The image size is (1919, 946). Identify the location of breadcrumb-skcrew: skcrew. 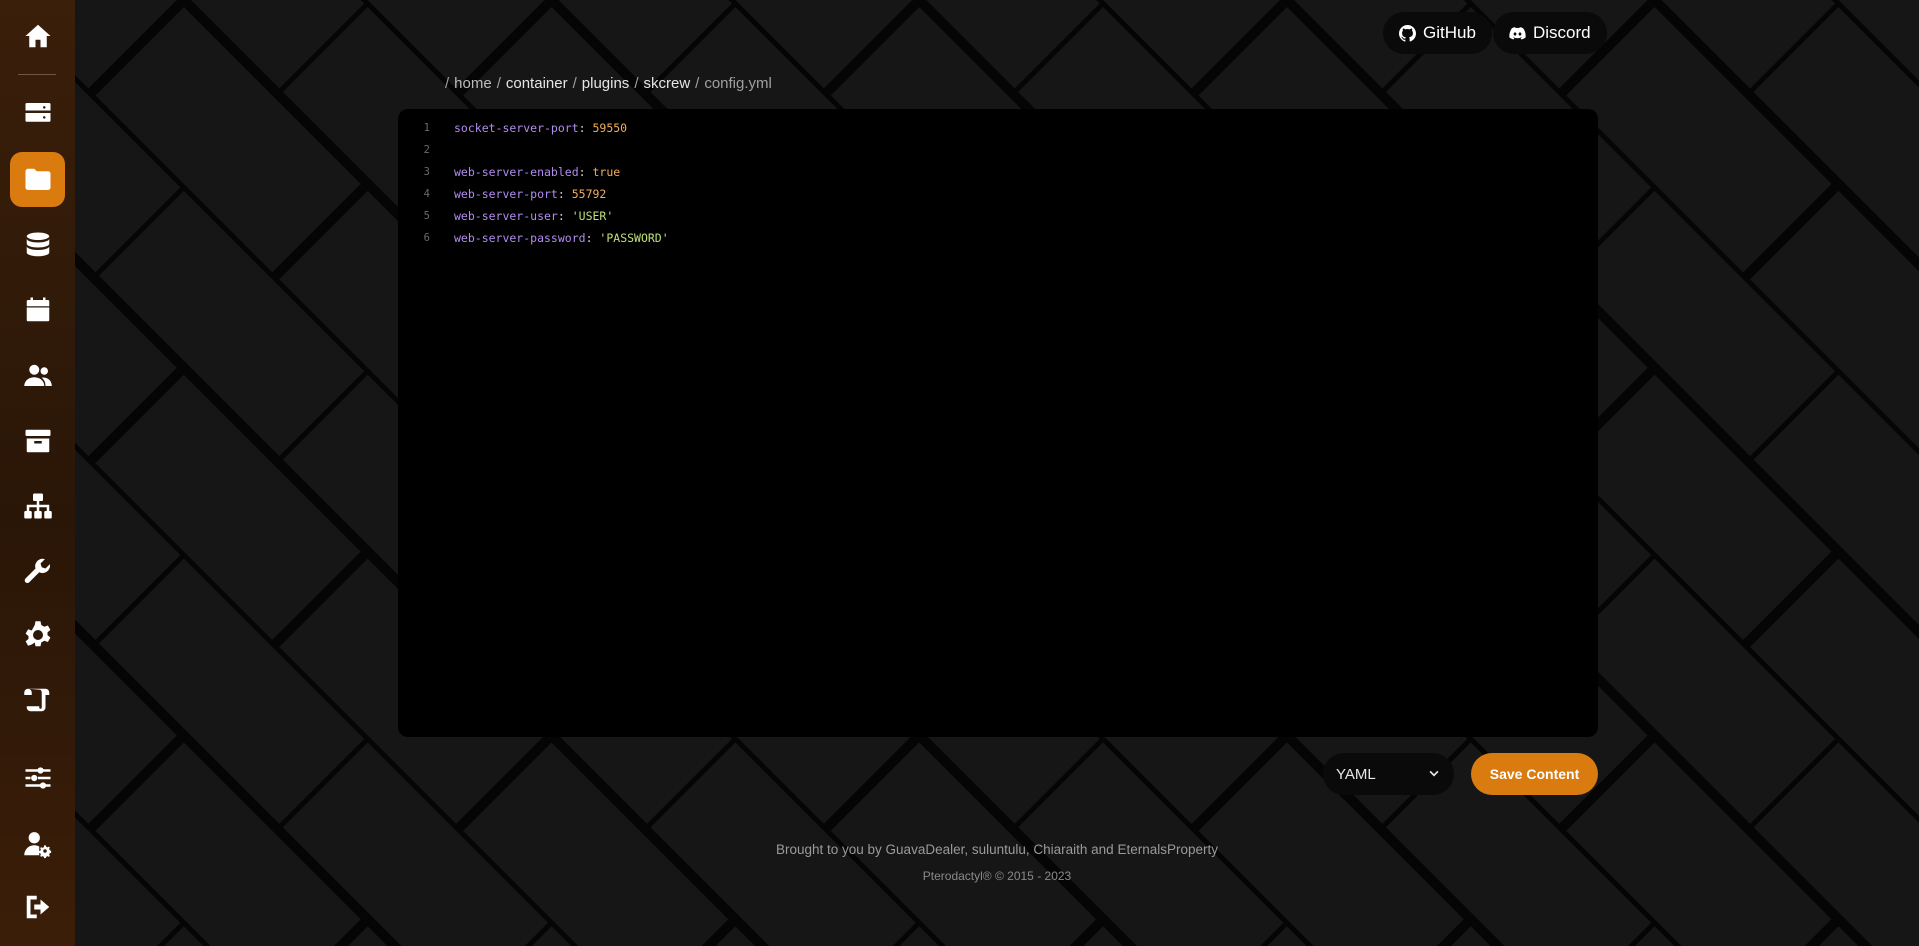
(666, 83).